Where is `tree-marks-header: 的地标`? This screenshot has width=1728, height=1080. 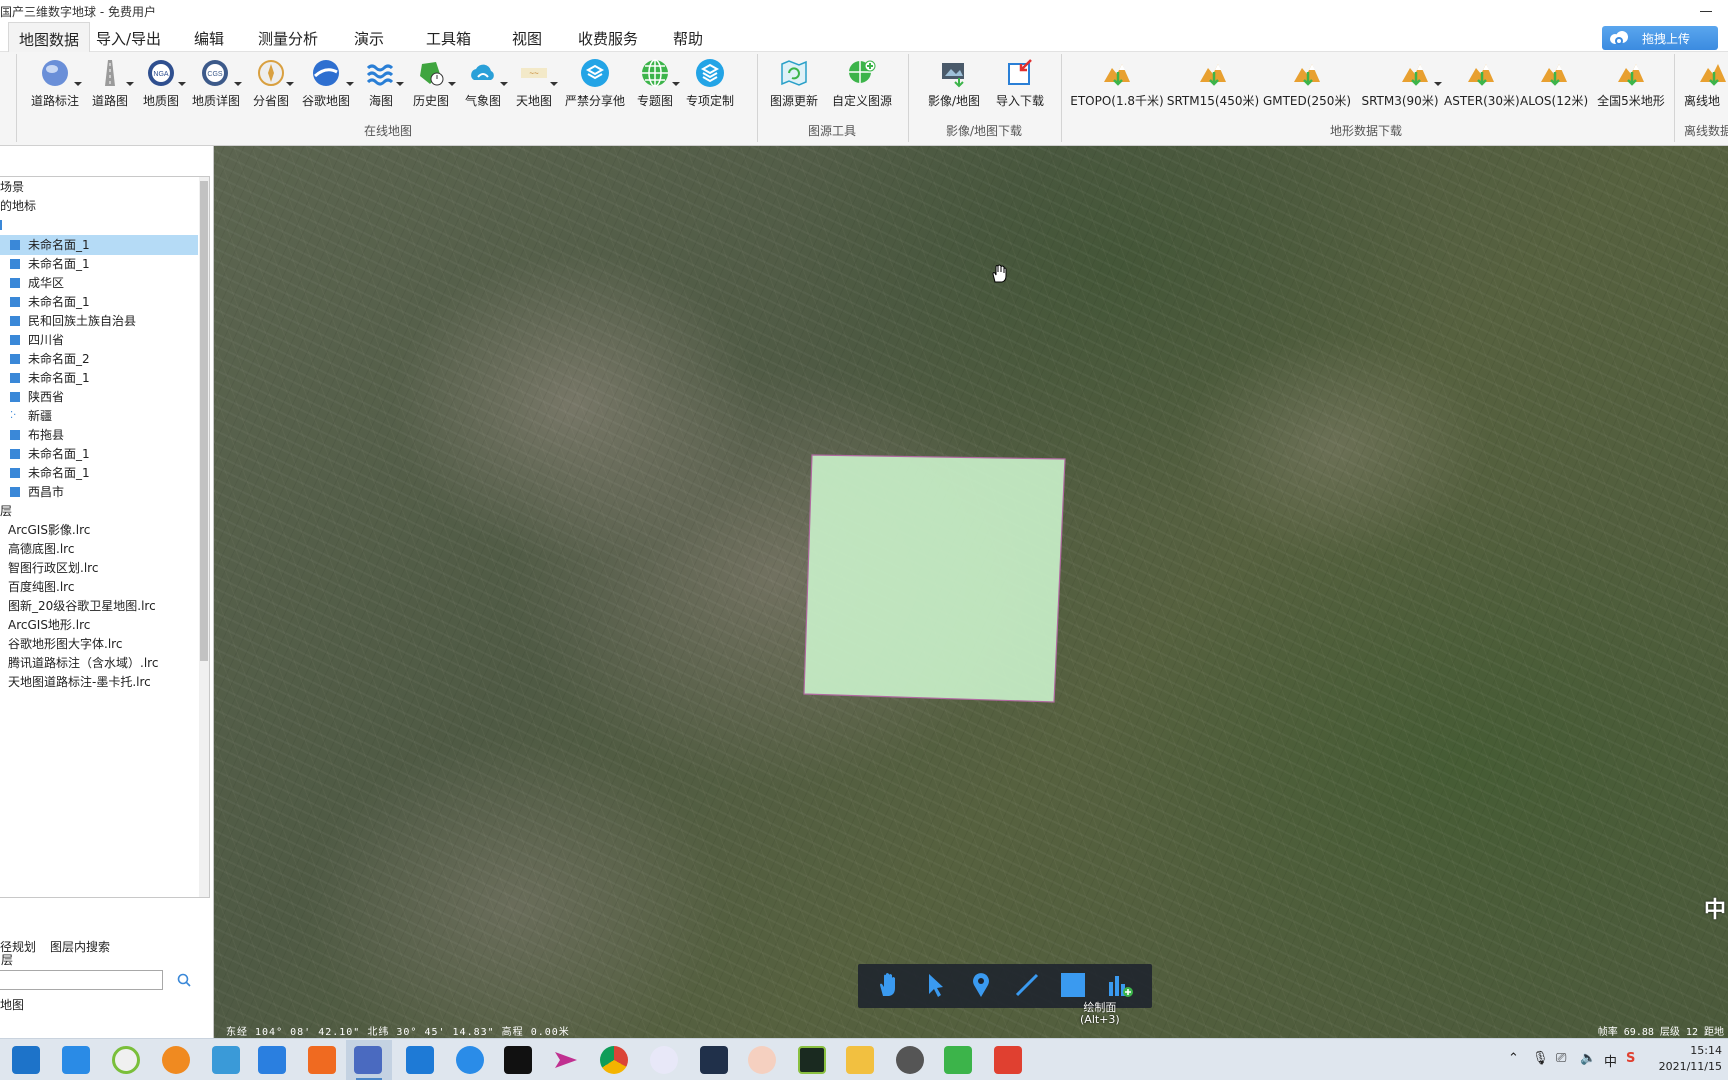
tree-marks-header: 的地标 is located at coordinates (18, 206).